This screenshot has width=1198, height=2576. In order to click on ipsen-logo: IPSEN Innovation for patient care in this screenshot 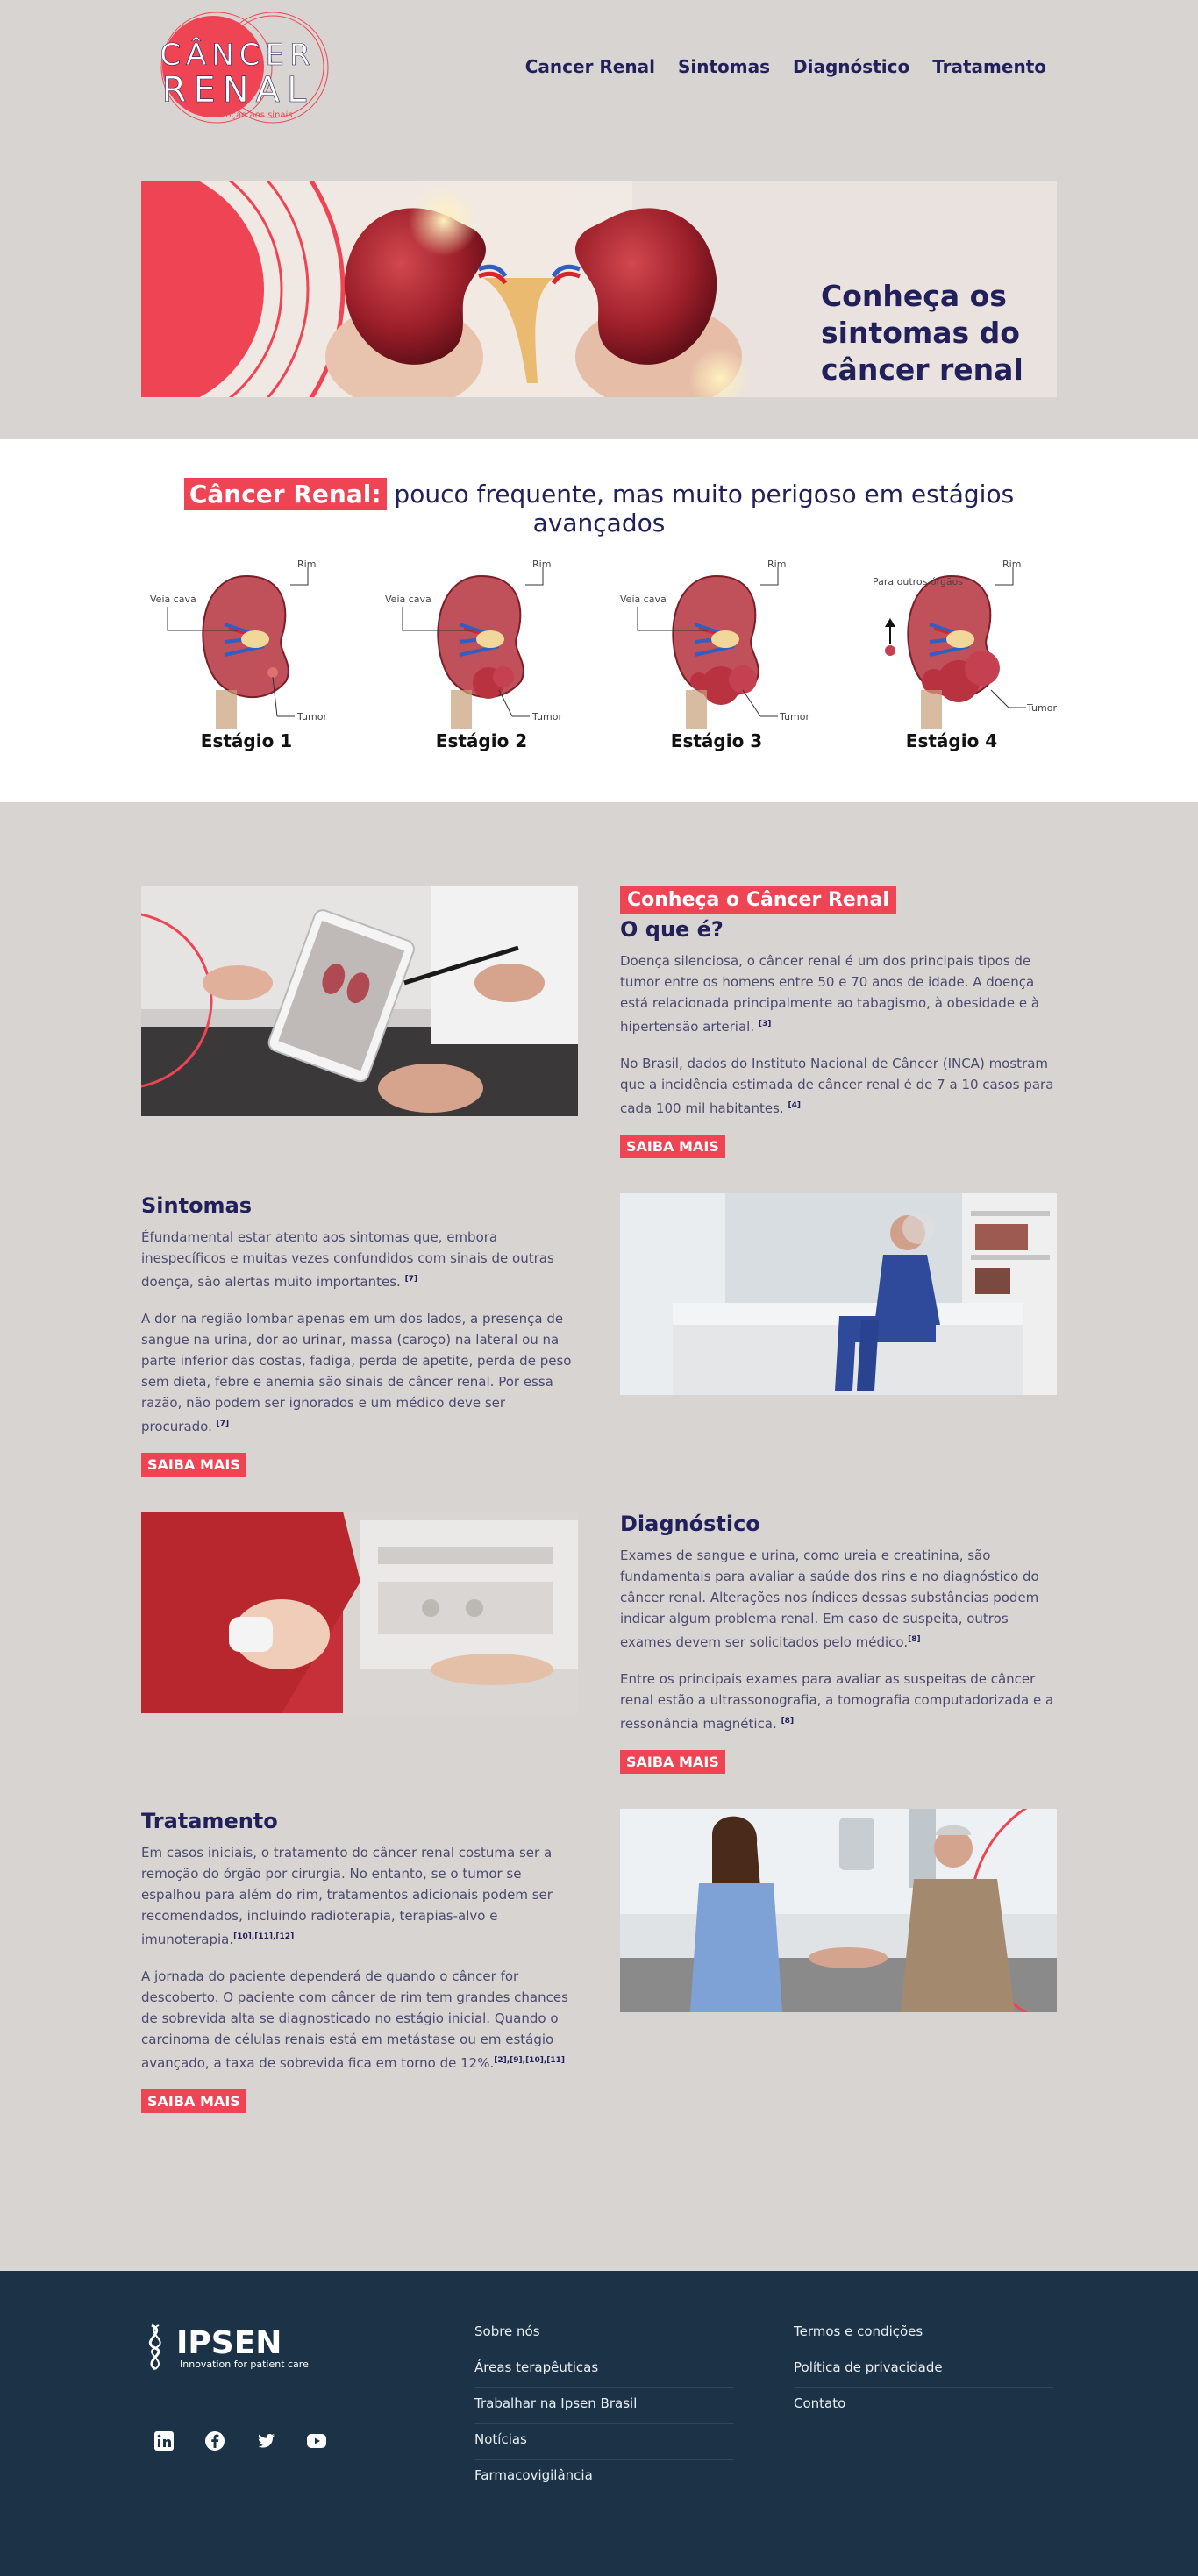, I will do `click(242, 2348)`.